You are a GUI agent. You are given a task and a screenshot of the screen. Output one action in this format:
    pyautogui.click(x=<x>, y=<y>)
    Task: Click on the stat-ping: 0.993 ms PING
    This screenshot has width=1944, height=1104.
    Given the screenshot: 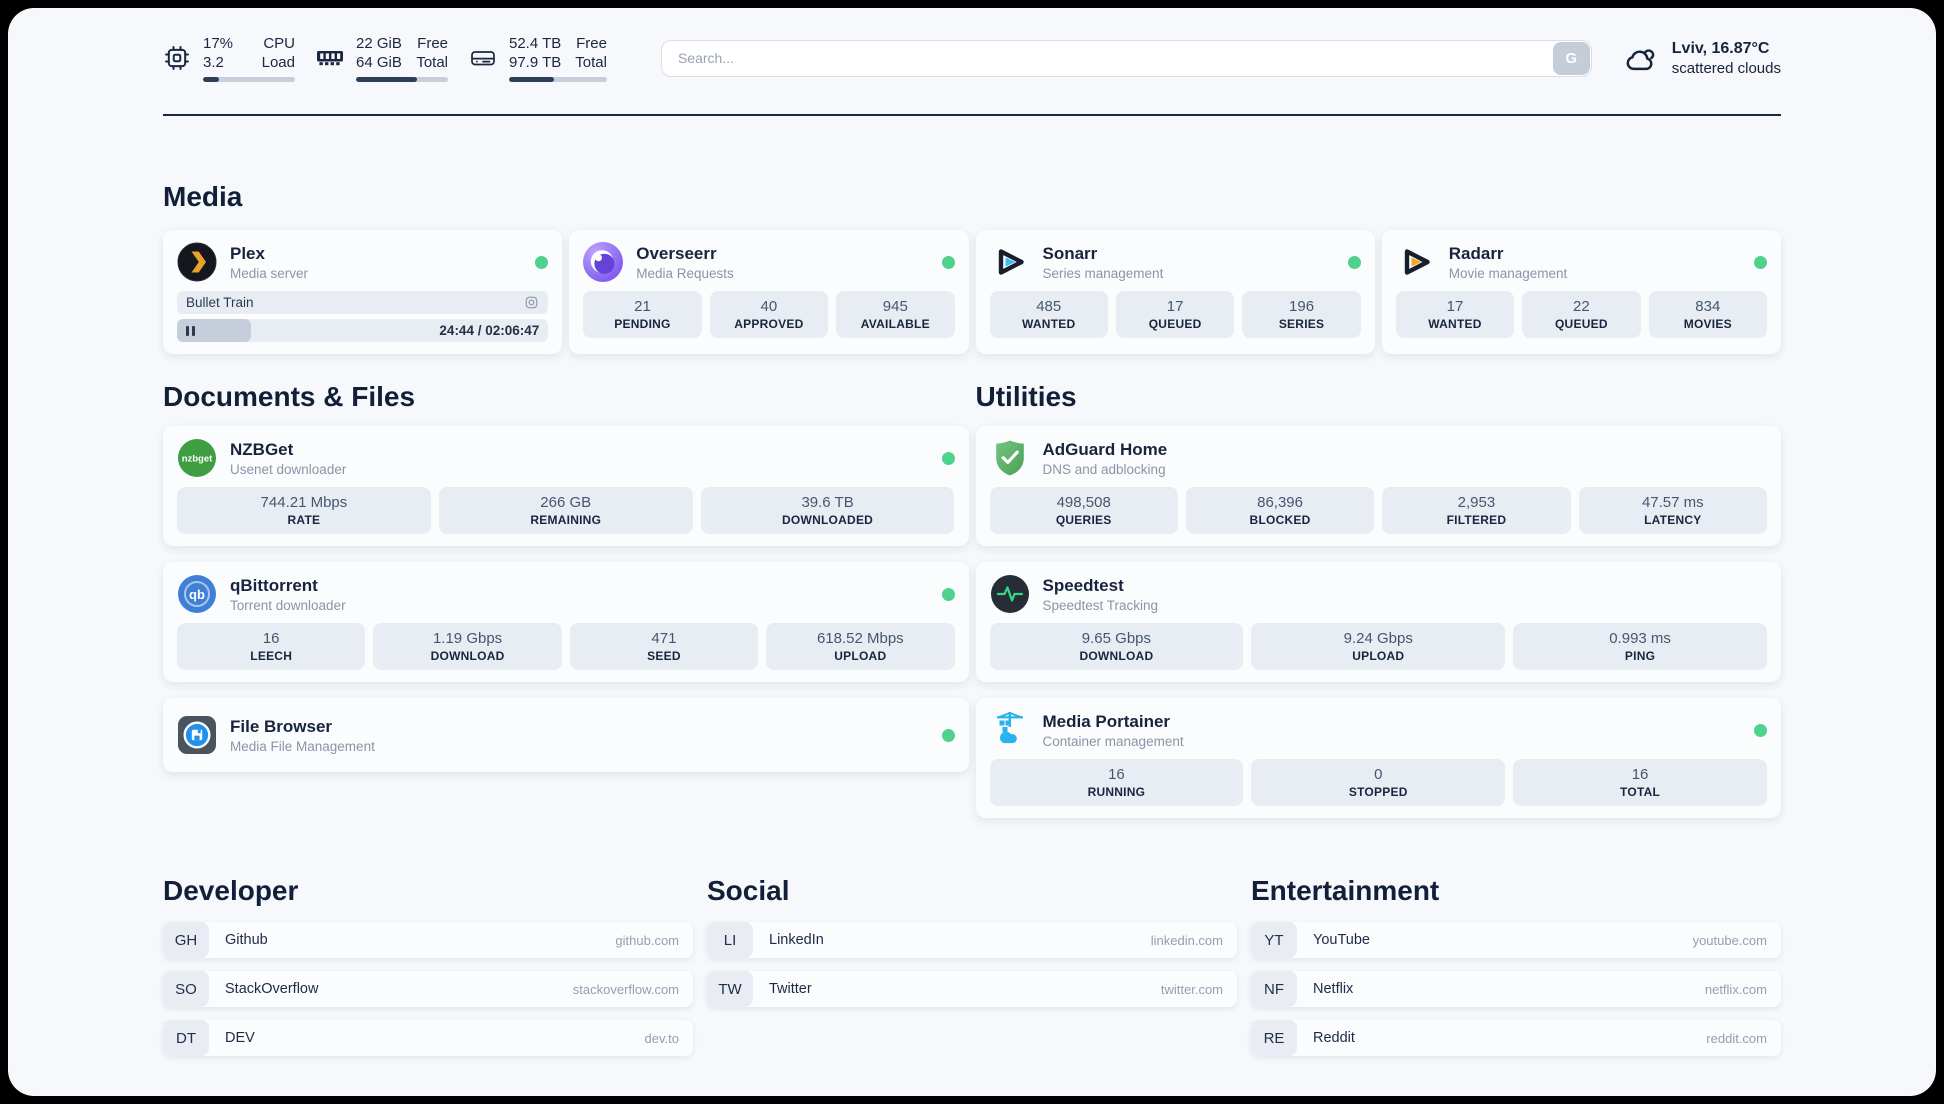 What is the action you would take?
    pyautogui.click(x=1640, y=646)
    